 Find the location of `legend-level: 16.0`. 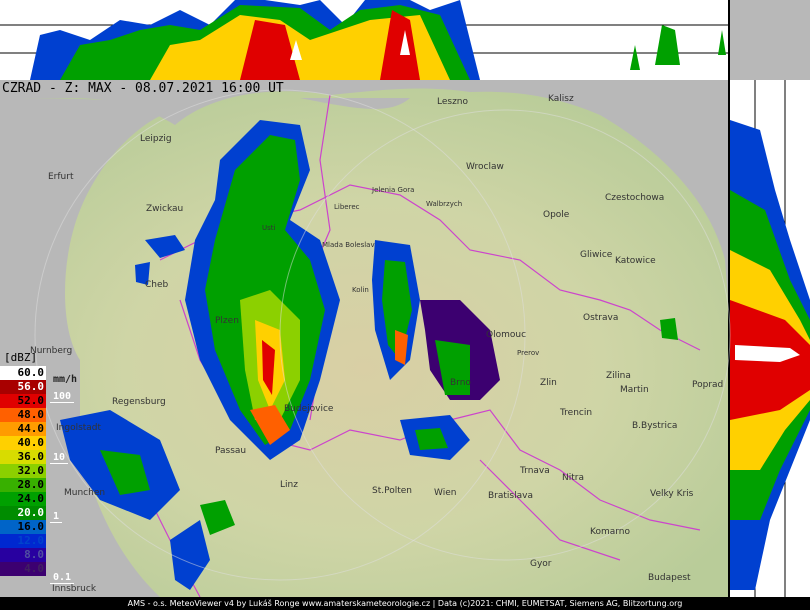

legend-level: 16.0 is located at coordinates (39, 527).